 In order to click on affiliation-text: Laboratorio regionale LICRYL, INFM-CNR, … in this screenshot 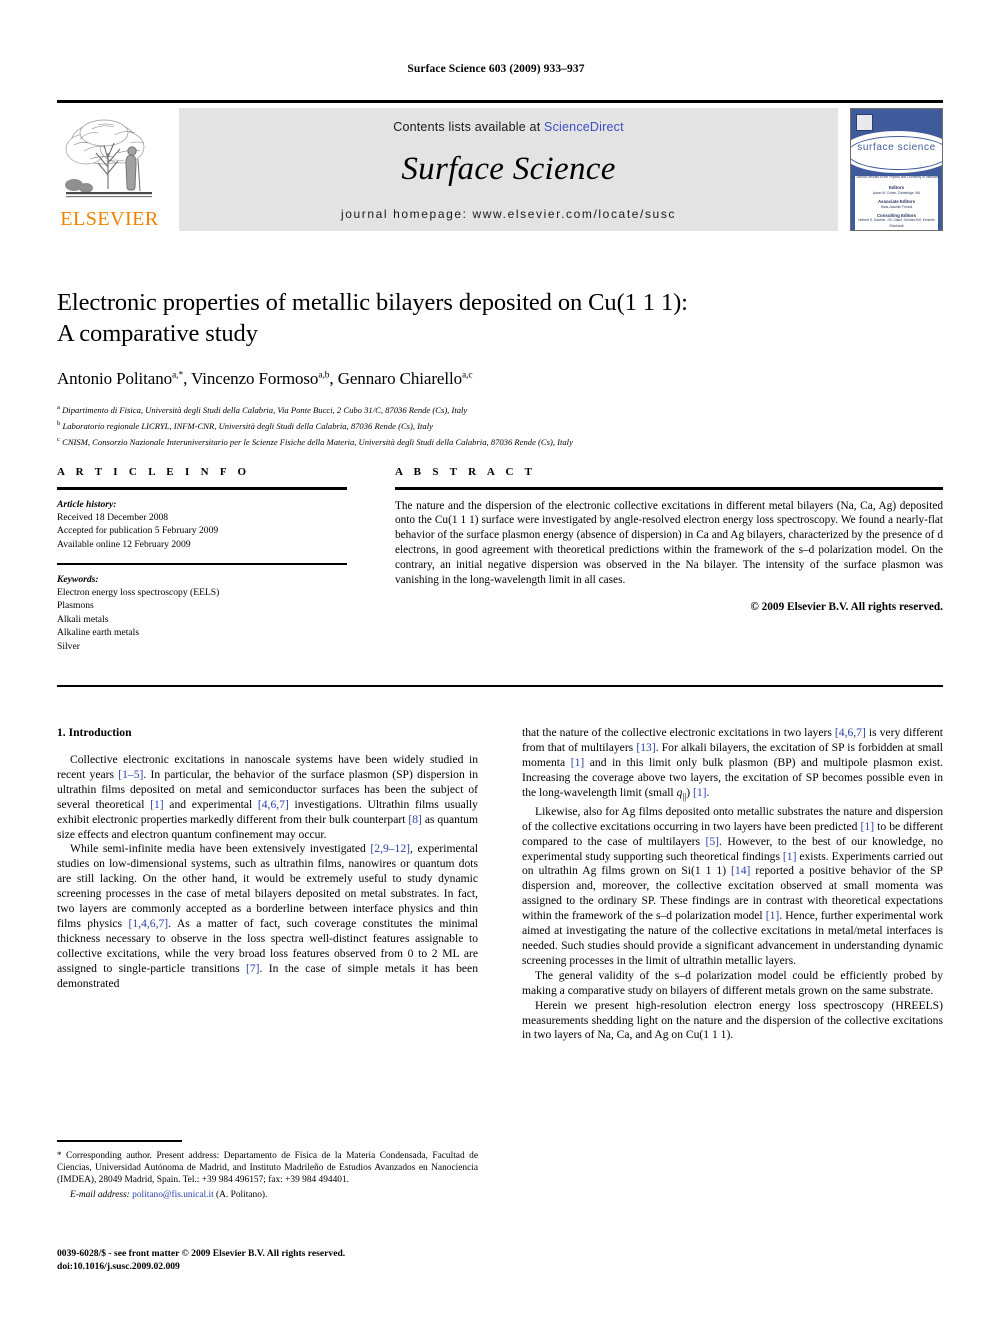, I will do `click(247, 425)`.